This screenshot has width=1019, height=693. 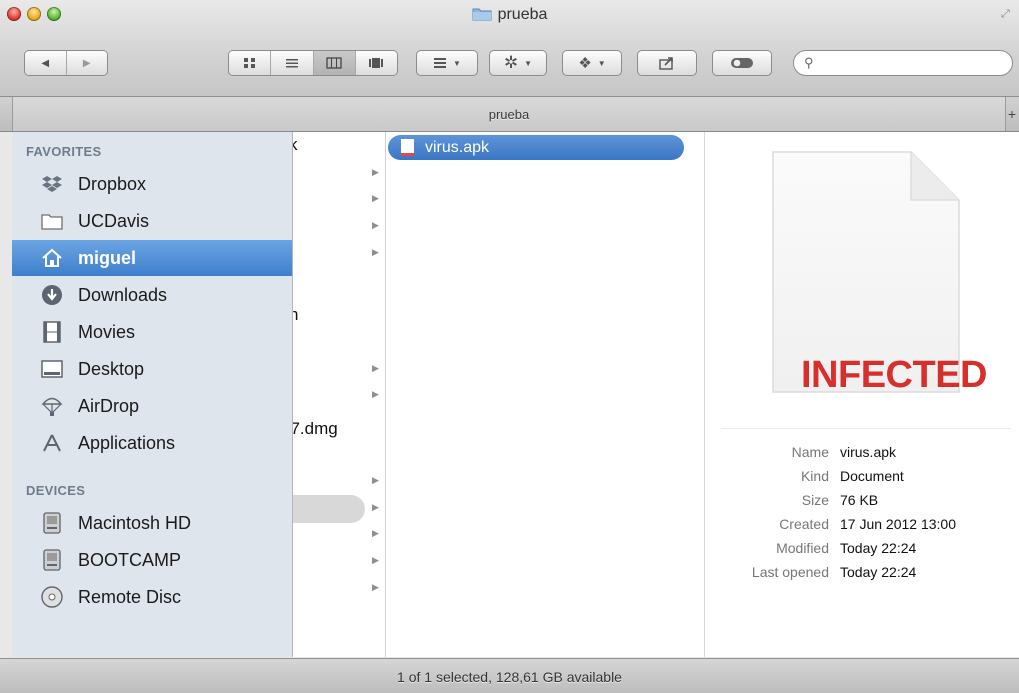 I want to click on back-button: ◀, so click(x=46, y=63).